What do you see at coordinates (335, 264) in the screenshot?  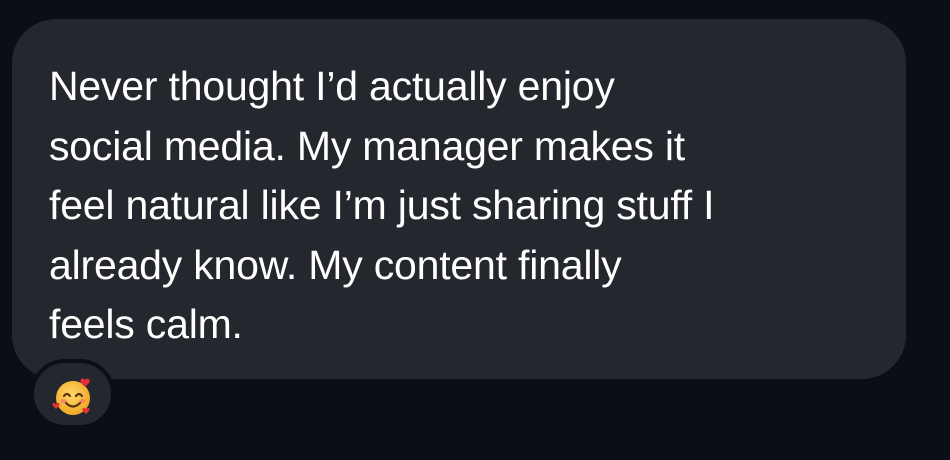 I see `message-line: already know. My content finally` at bounding box center [335, 264].